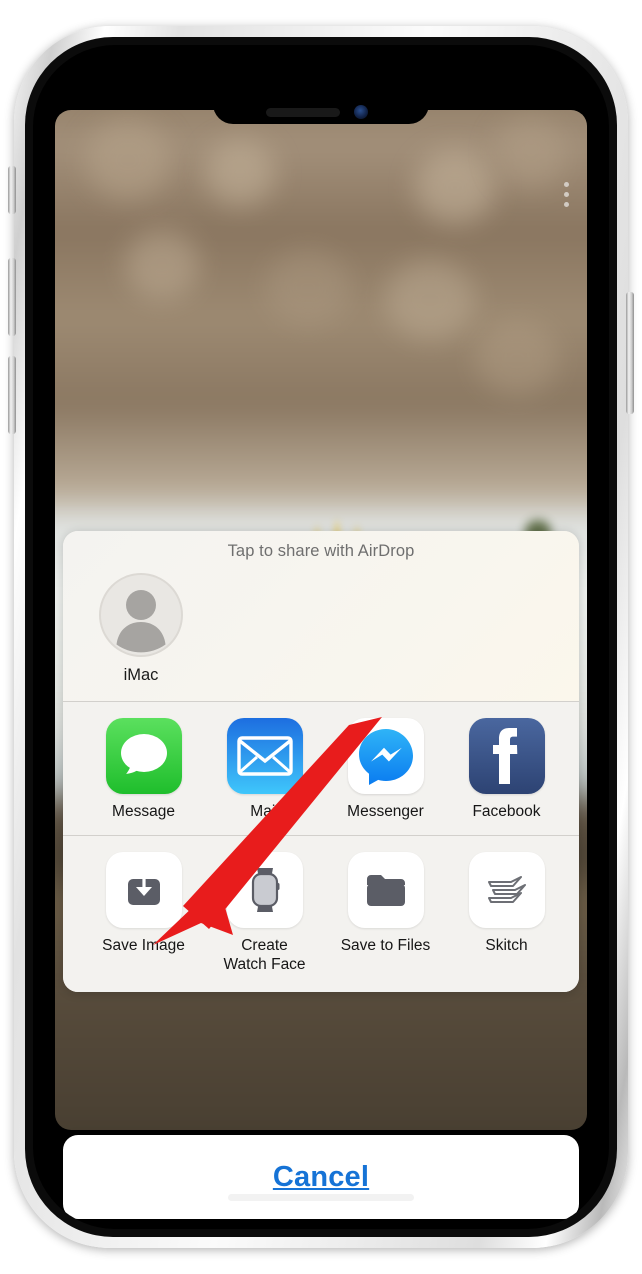 The height and width of the screenshot is (1274, 642). I want to click on share-app-label: Message, so click(143, 811).